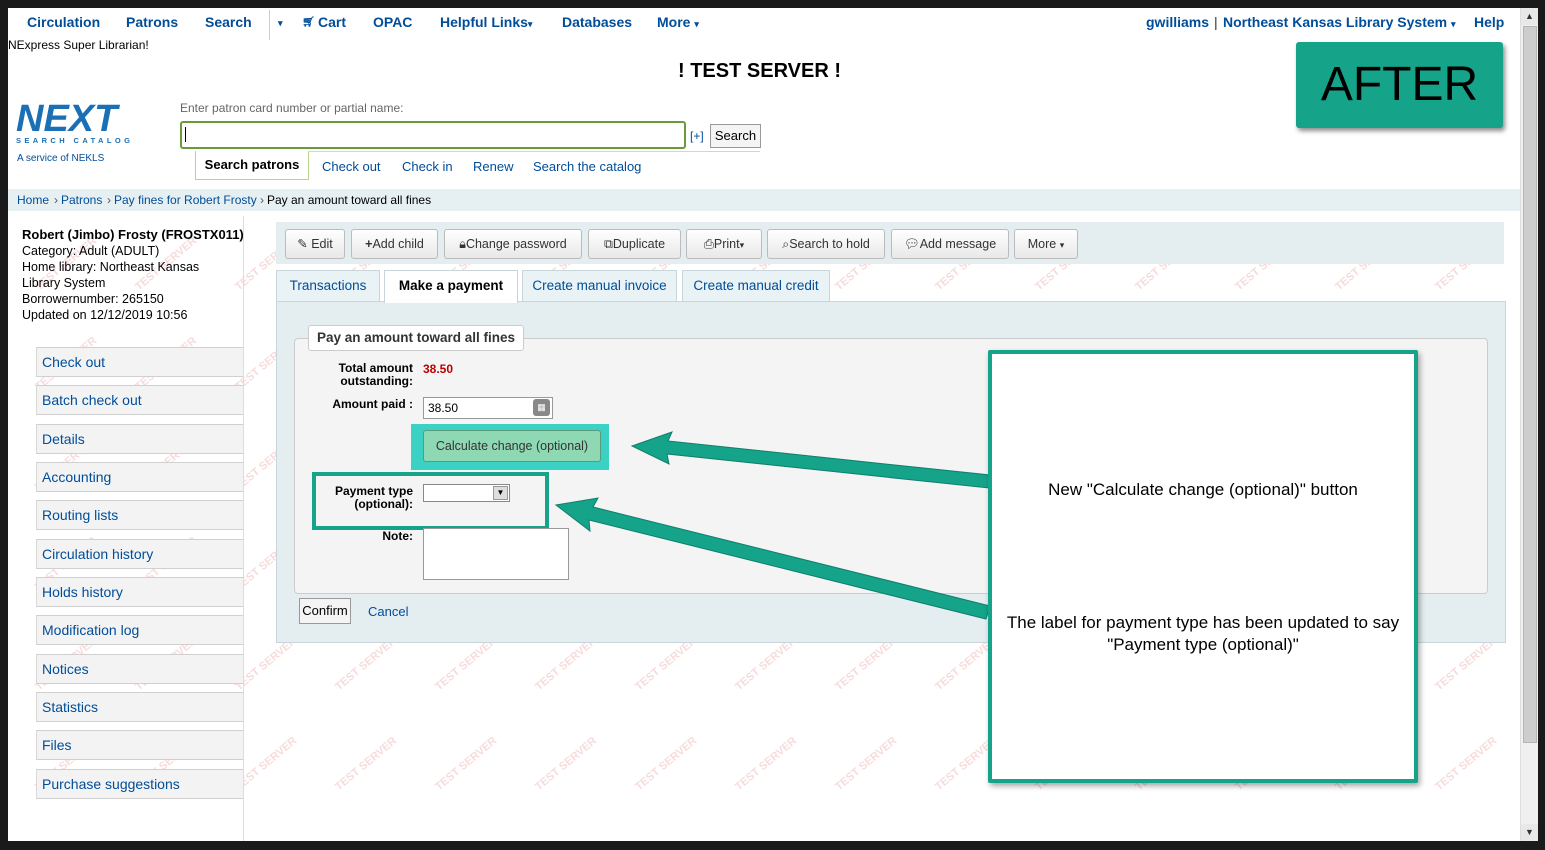 The height and width of the screenshot is (850, 1545). What do you see at coordinates (772, 558) in the screenshot?
I see `arrow-to-payment-type-label` at bounding box center [772, 558].